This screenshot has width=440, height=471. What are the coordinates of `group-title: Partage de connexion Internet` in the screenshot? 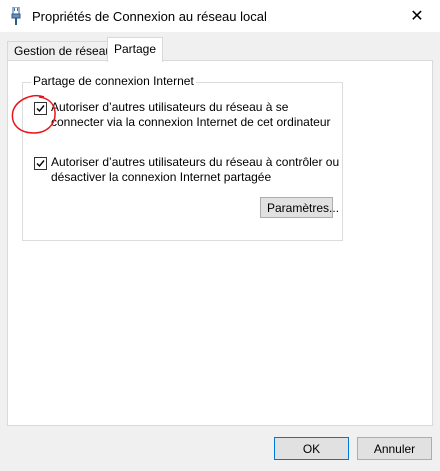 It's located at (113, 81).